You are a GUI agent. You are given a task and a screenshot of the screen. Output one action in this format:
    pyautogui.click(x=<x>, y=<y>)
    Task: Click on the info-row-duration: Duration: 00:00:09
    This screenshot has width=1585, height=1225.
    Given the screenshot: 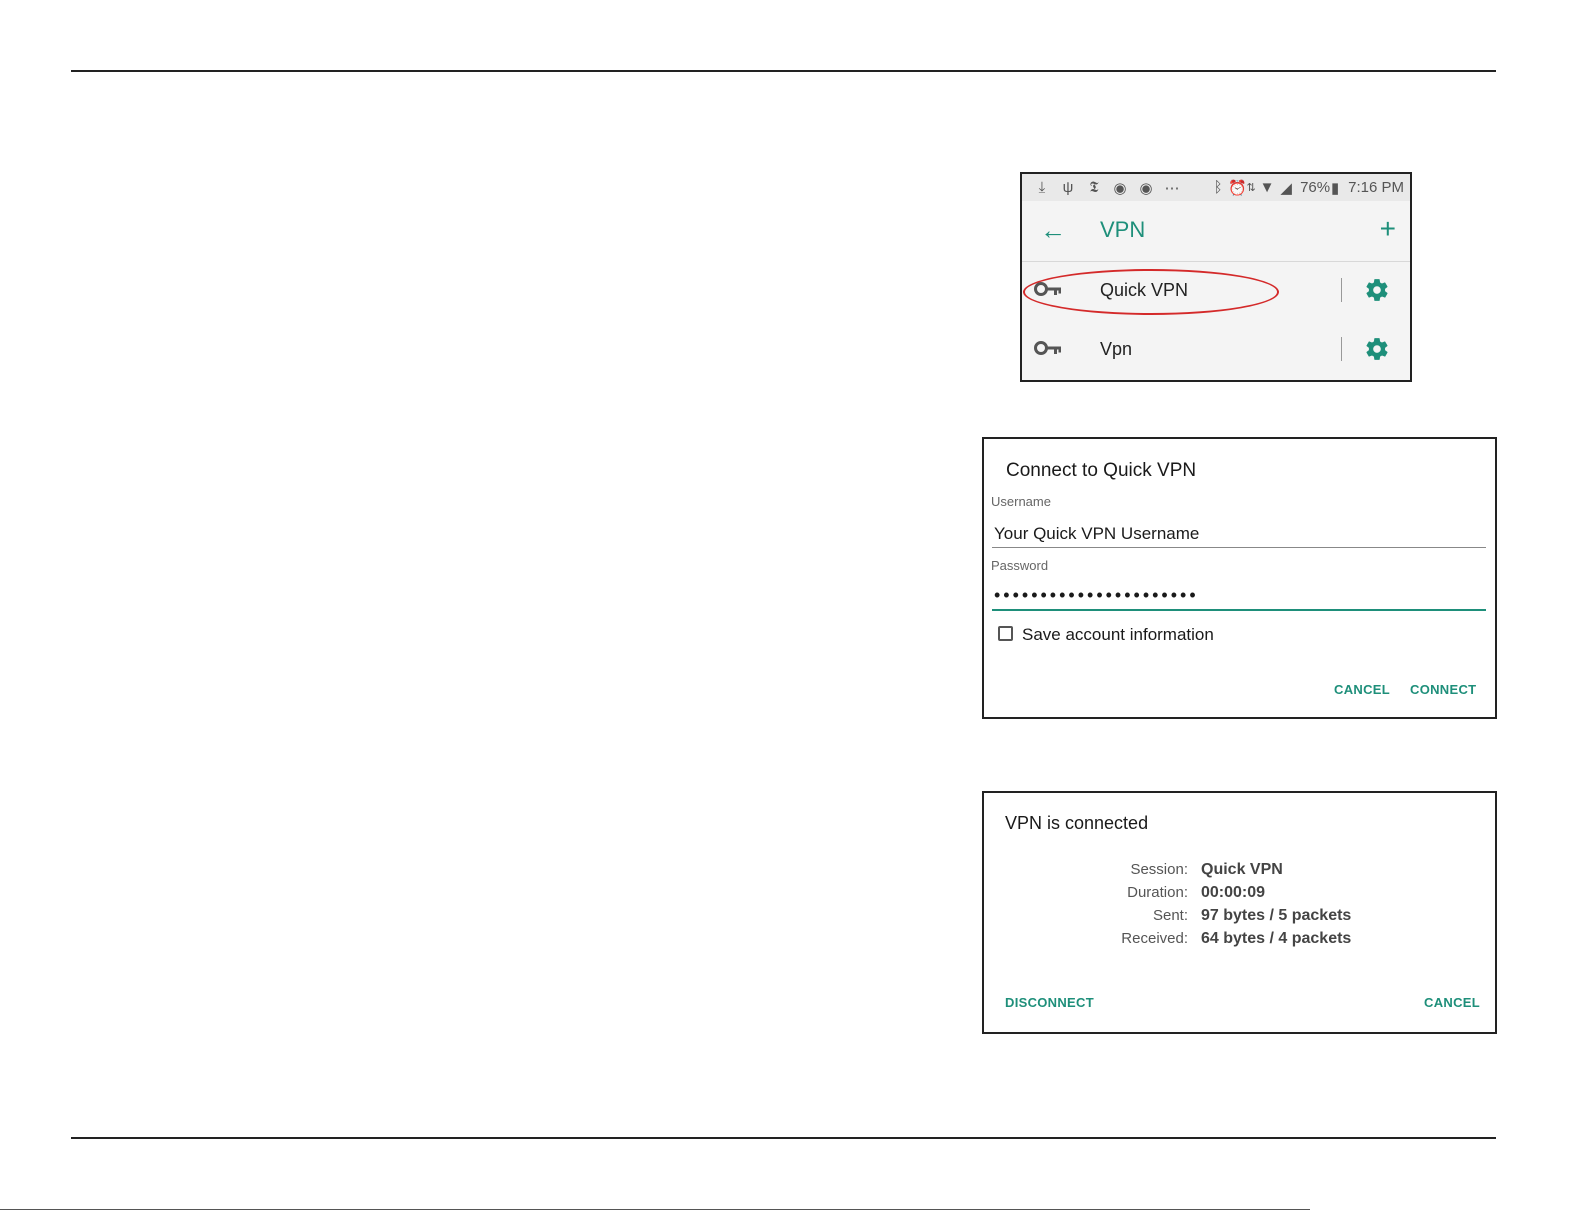 What is the action you would take?
    pyautogui.click(x=1239, y=895)
    